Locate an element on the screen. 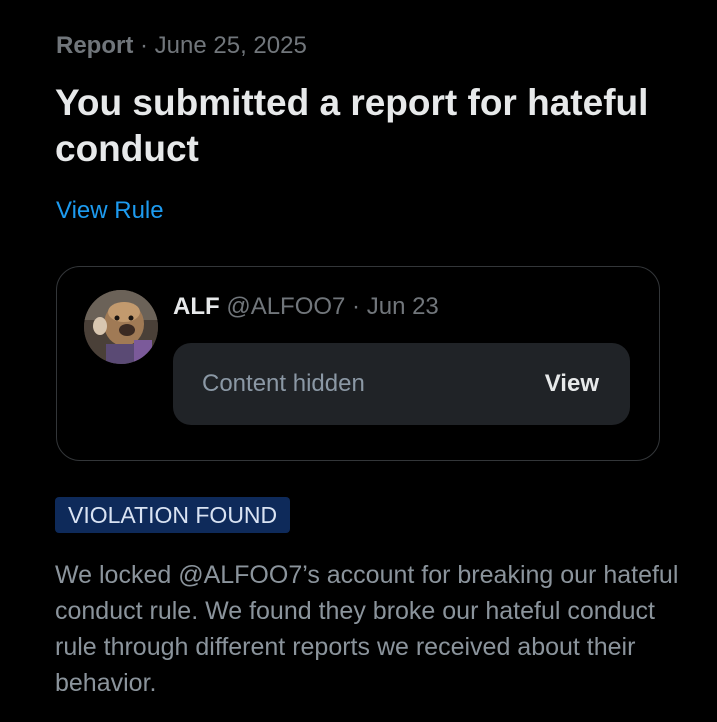 Image resolution: width=717 pixels, height=722 pixels. hidden-content-box: Content hidden View is located at coordinates (401, 384).